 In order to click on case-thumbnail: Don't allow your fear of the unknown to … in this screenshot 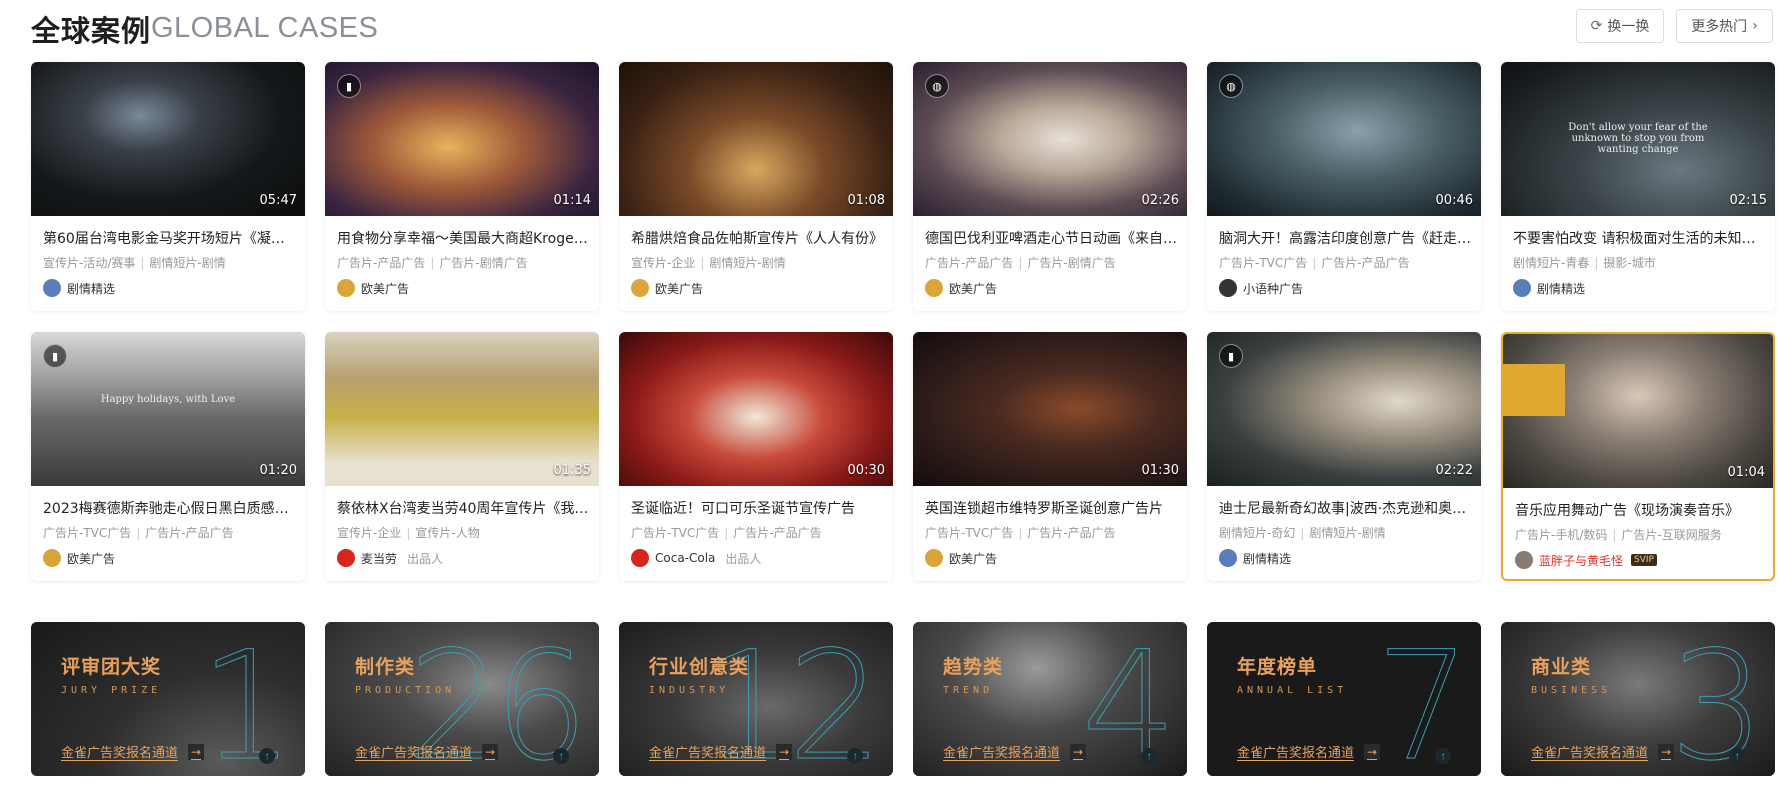, I will do `click(1638, 139)`.